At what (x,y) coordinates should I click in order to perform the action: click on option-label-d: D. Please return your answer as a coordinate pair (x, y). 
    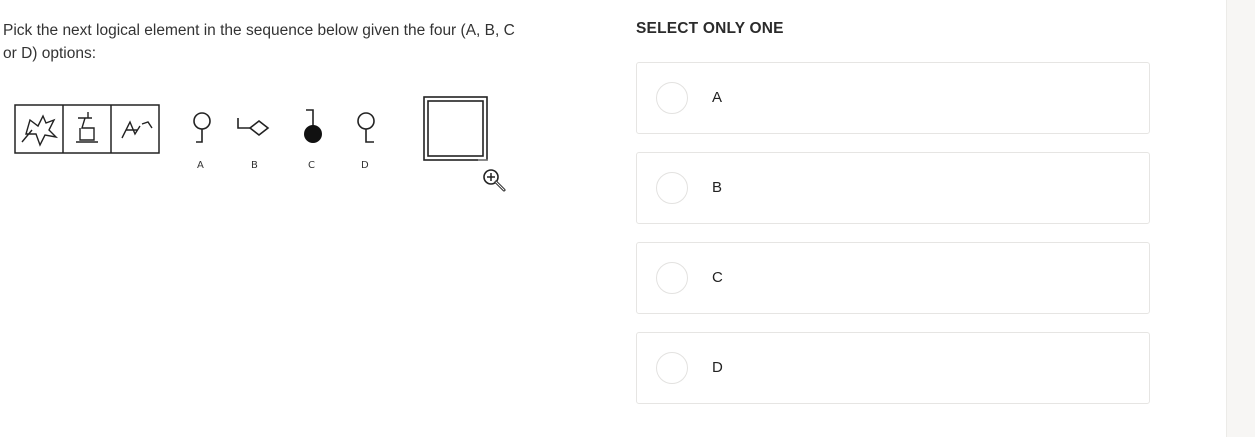
    Looking at the image, I should click on (365, 165).